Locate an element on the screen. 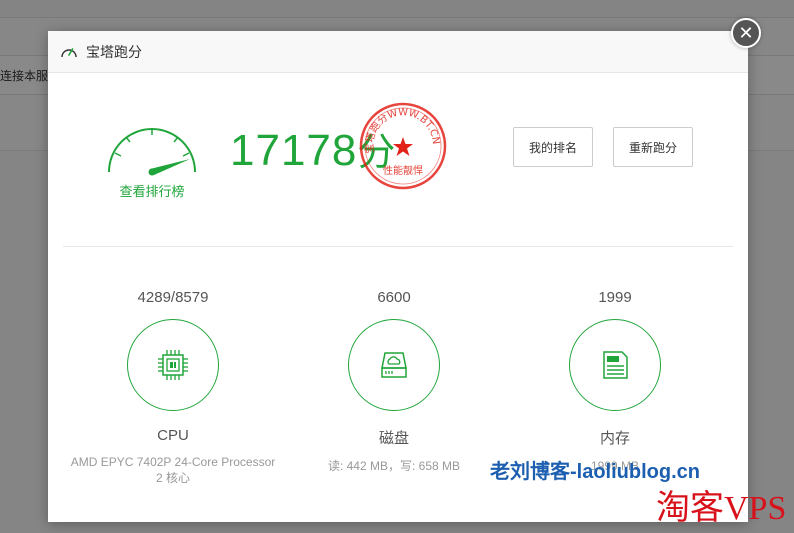  memory-score: 1999 is located at coordinates (615, 297).